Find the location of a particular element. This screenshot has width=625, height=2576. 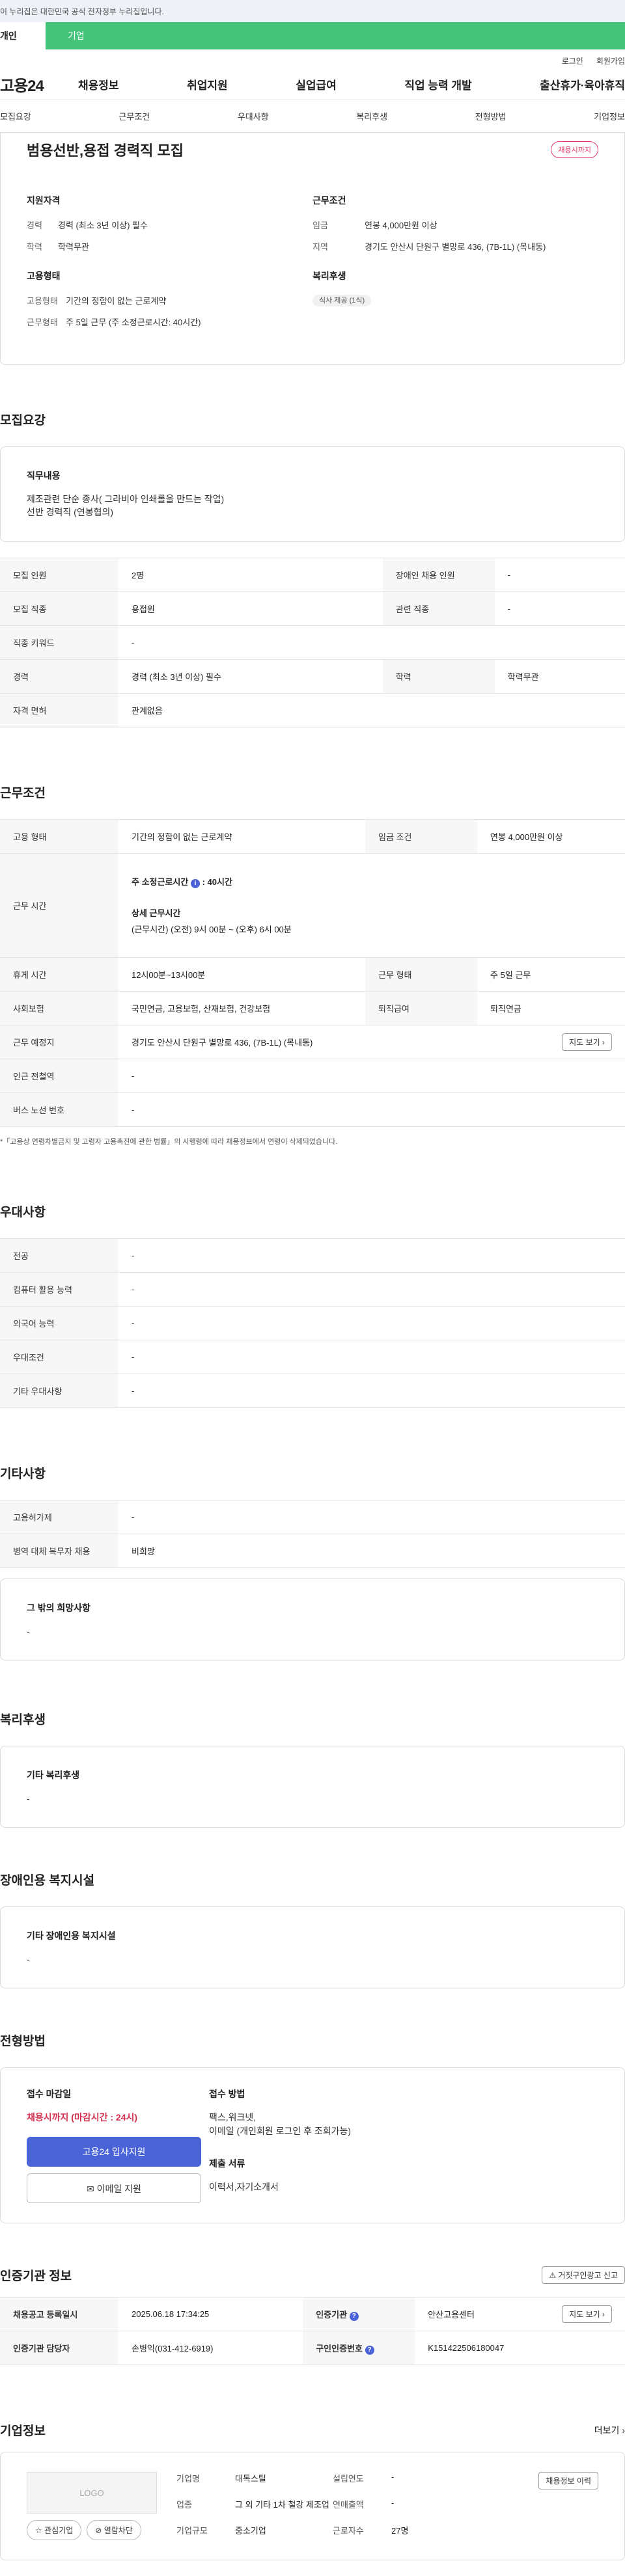

cell-value: 경력 (최소 3년 이상) 필수 is located at coordinates (250, 677).